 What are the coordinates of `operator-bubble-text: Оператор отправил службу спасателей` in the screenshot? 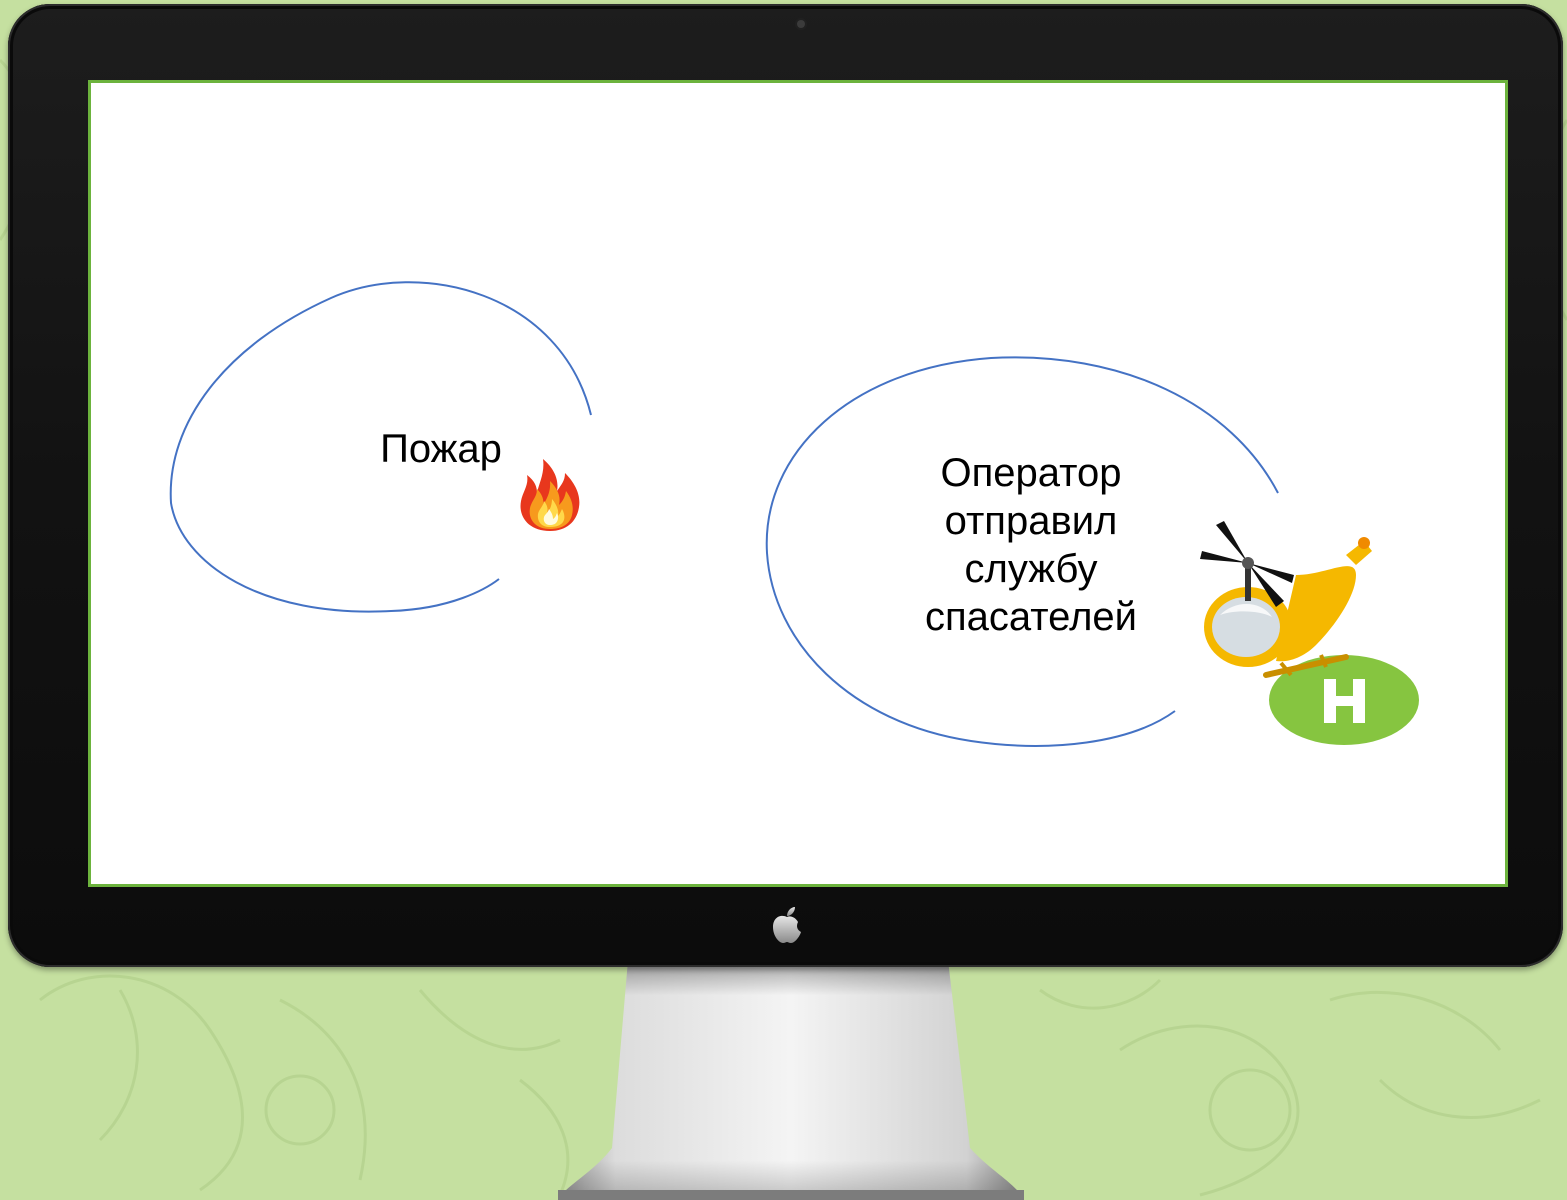 It's located at (1031, 545).